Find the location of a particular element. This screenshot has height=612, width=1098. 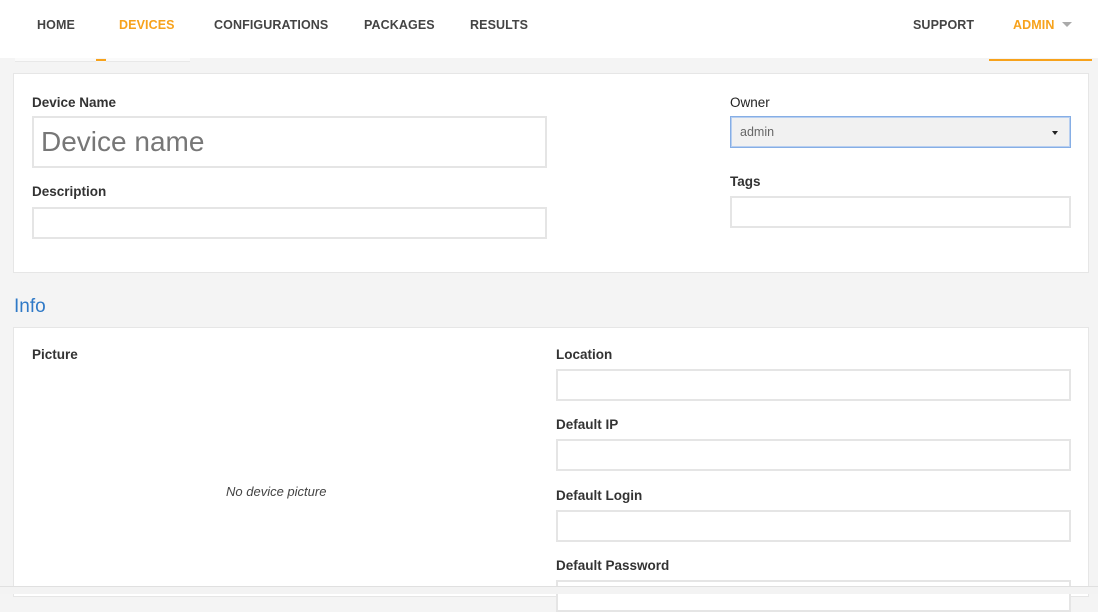

default-ip-field is located at coordinates (813, 455).